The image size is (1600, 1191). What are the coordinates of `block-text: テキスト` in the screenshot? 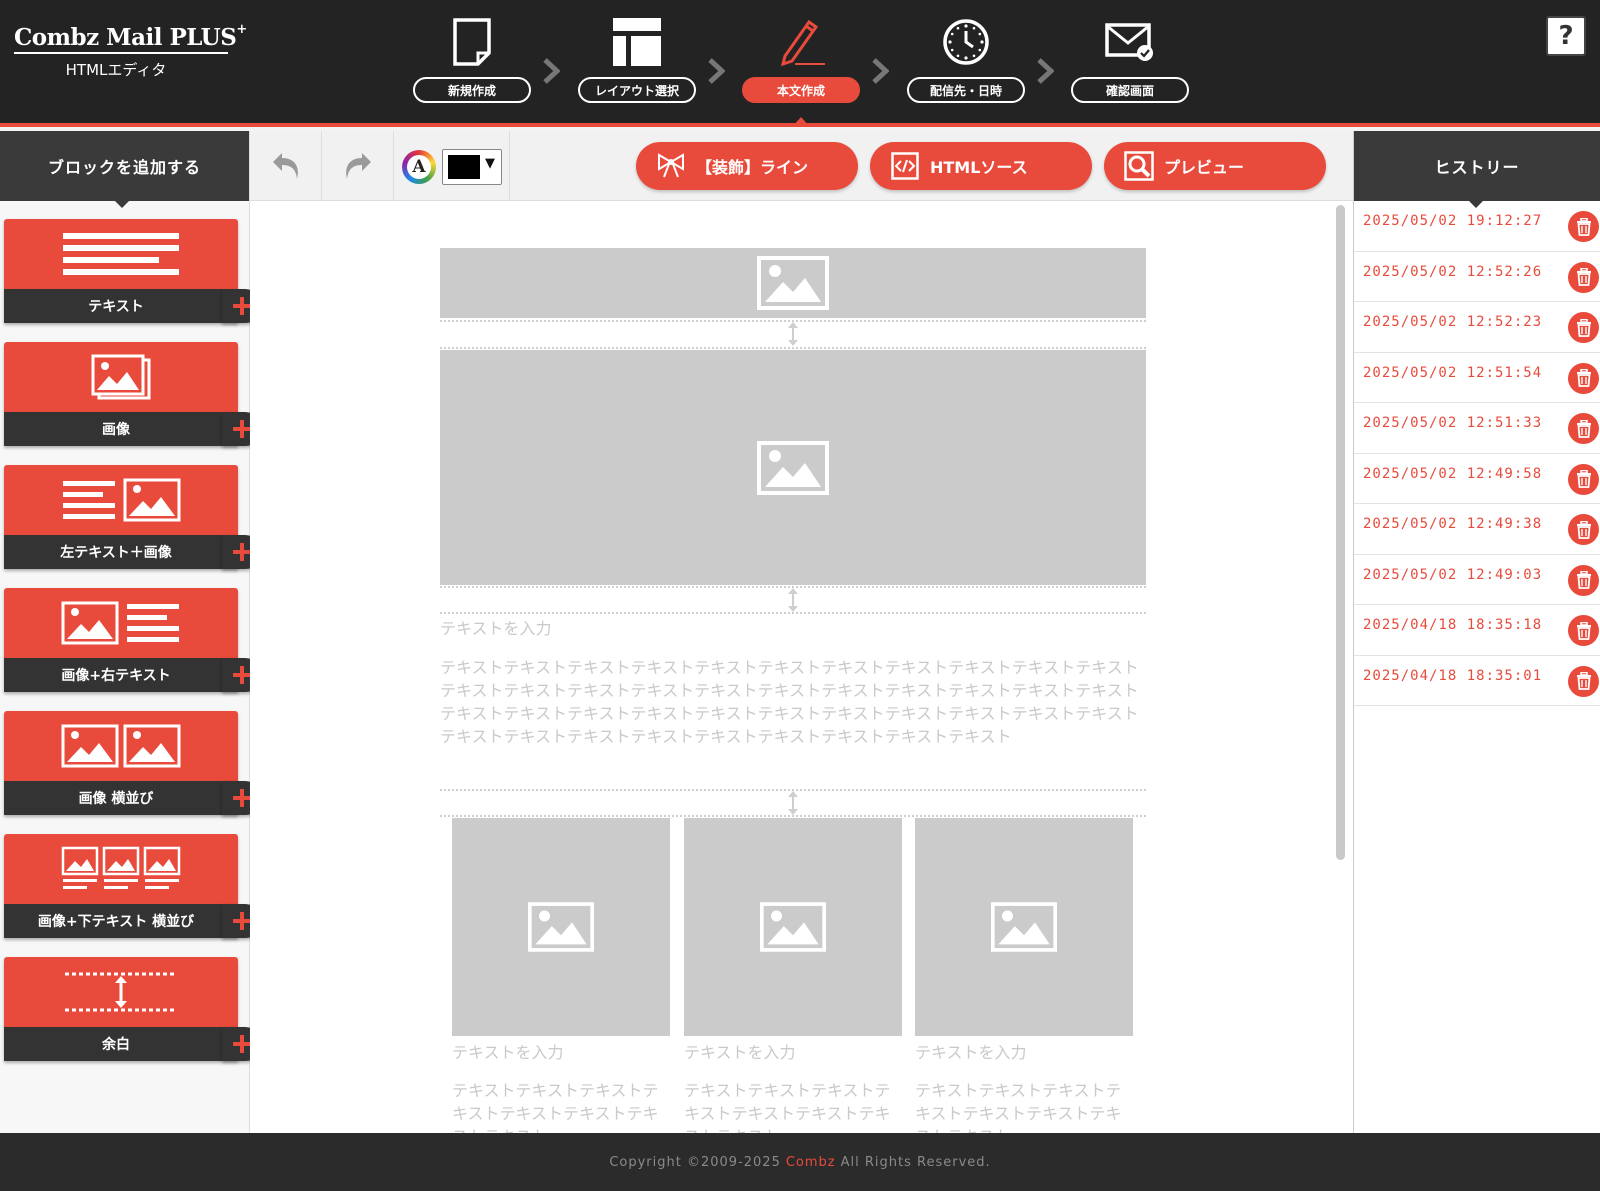 It's located at (133, 271).